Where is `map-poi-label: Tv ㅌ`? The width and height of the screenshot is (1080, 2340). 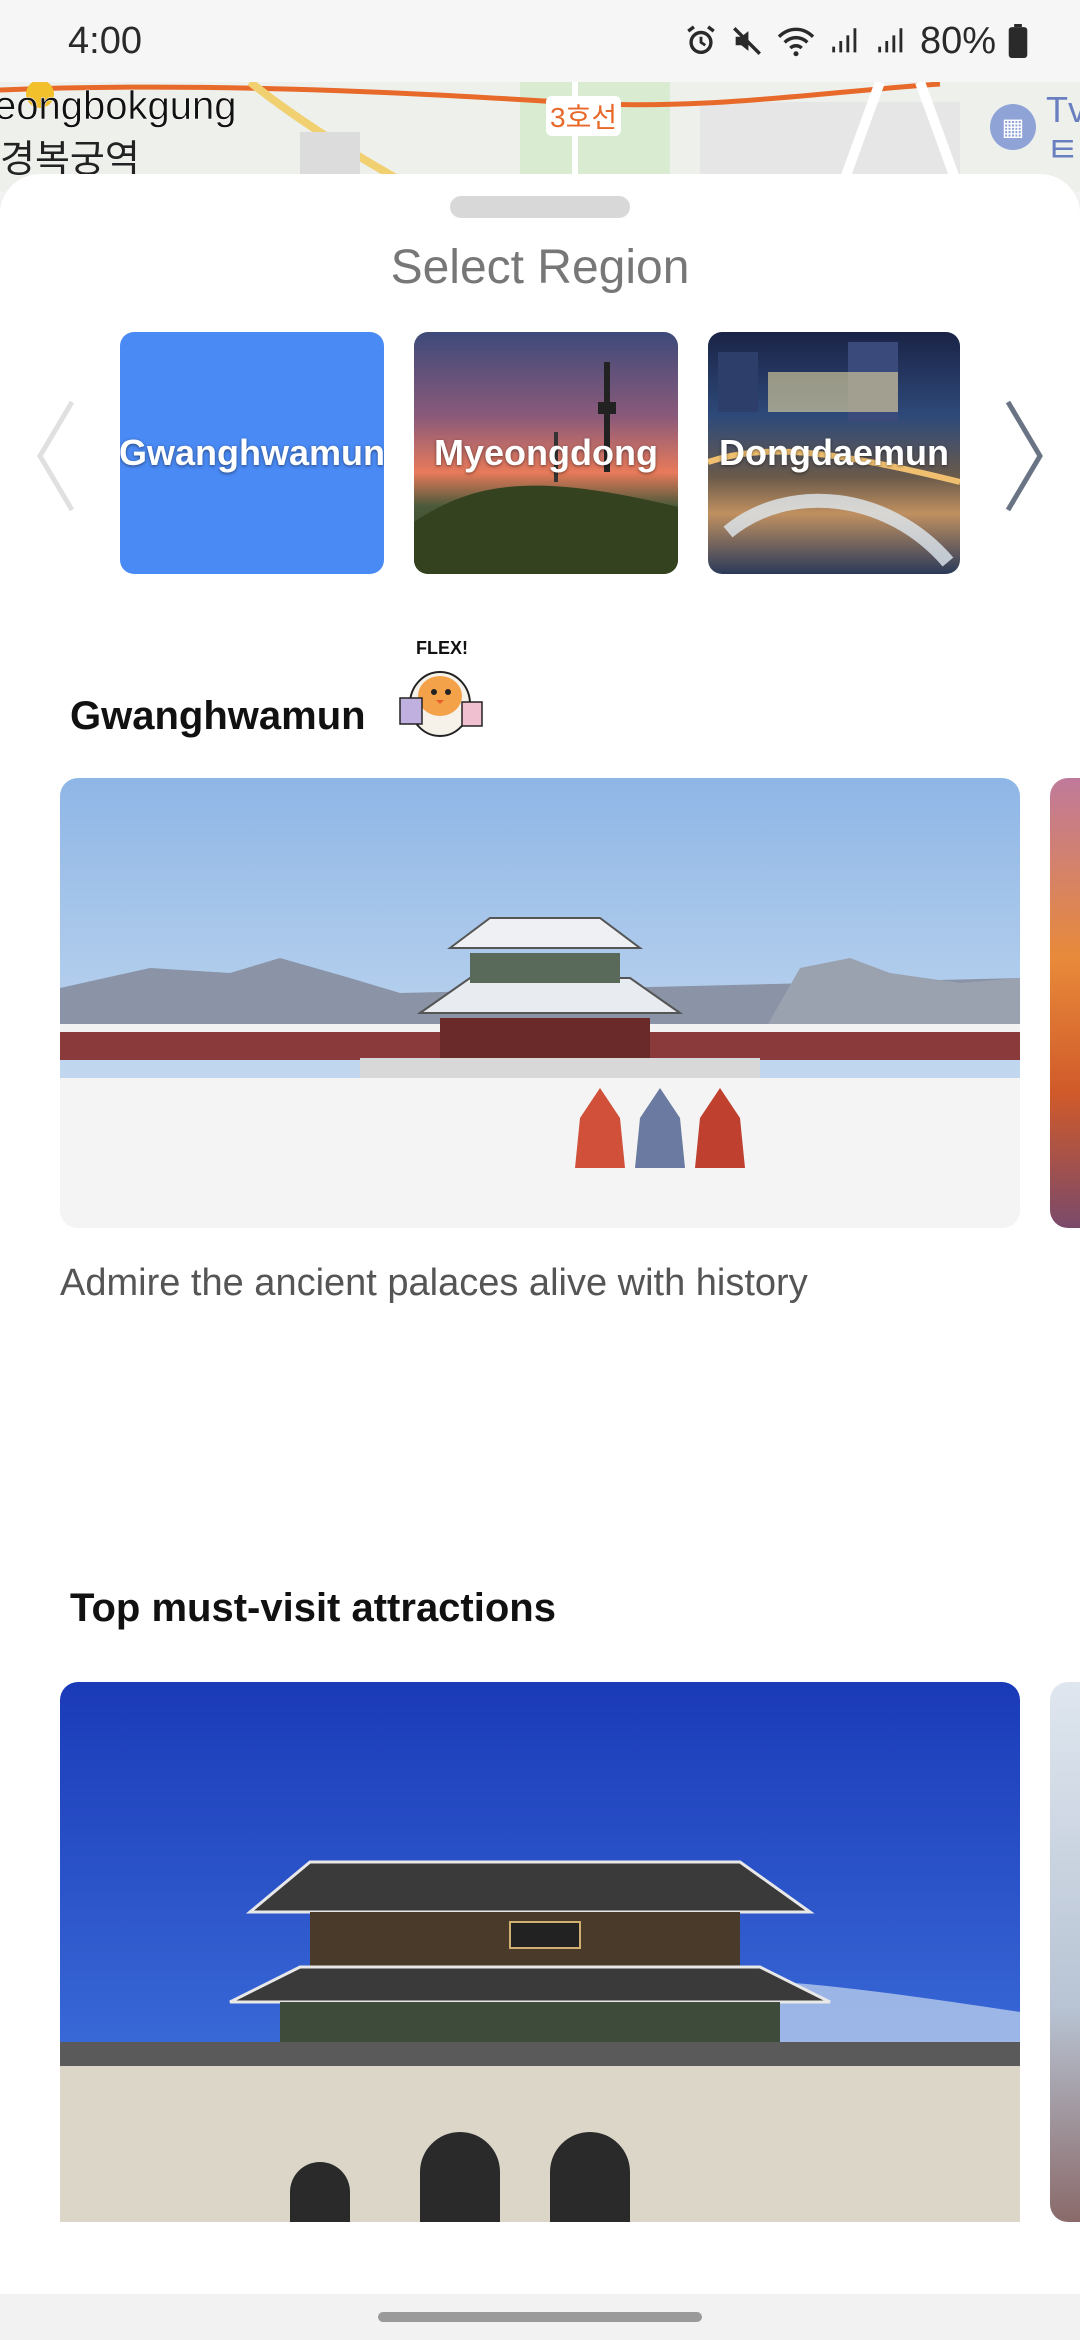 map-poi-label: Tv ㅌ is located at coordinates (1063, 129).